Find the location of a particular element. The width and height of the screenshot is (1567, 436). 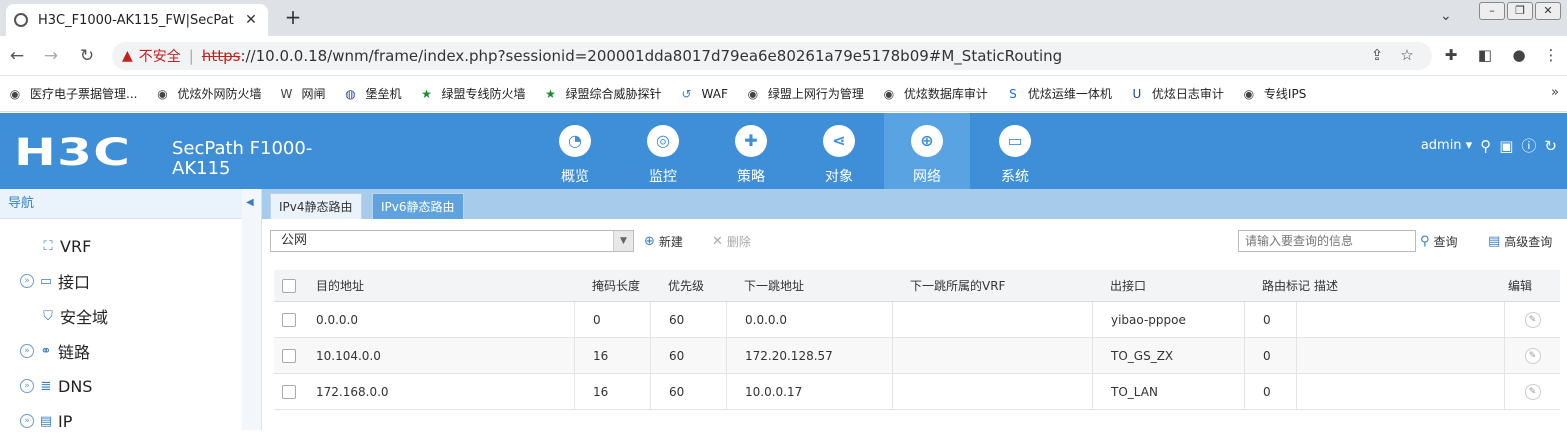

back-icon: ← is located at coordinates (17, 56).